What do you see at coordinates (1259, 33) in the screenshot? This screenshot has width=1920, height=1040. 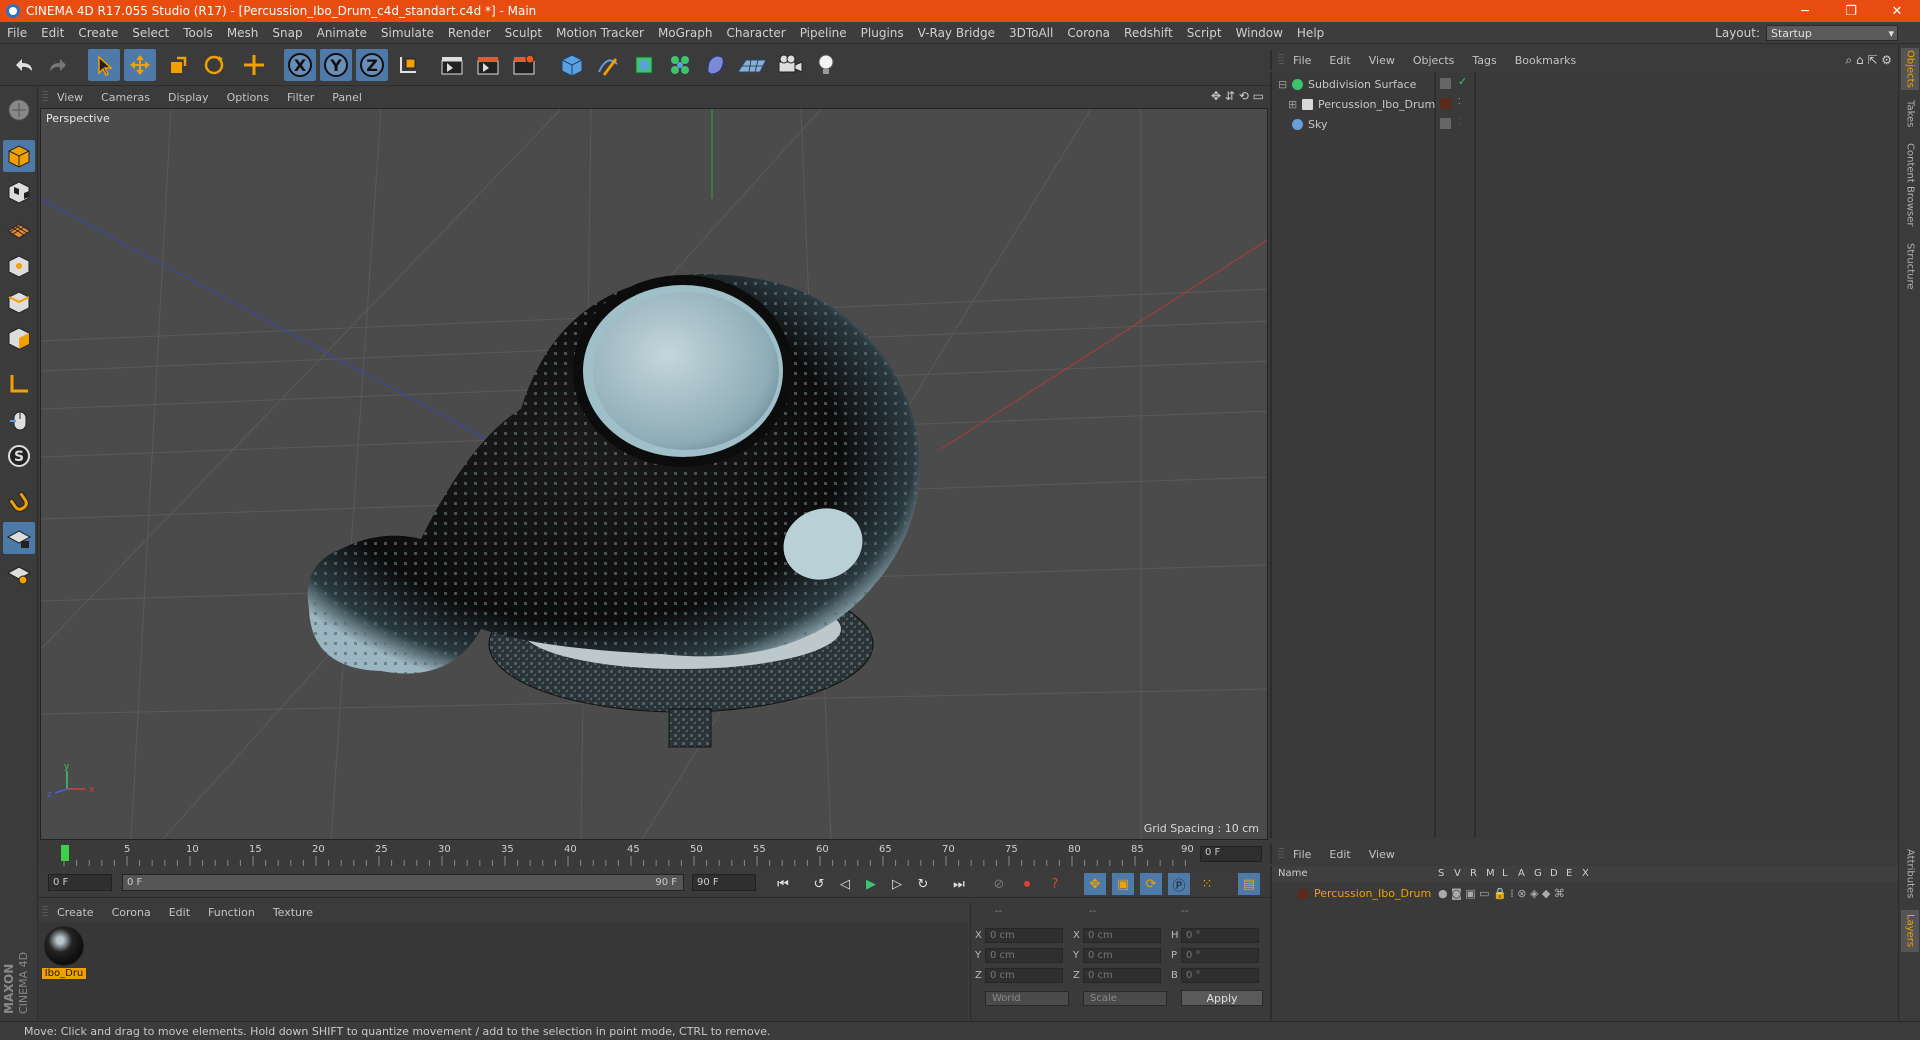 I see `menu-window: Window` at bounding box center [1259, 33].